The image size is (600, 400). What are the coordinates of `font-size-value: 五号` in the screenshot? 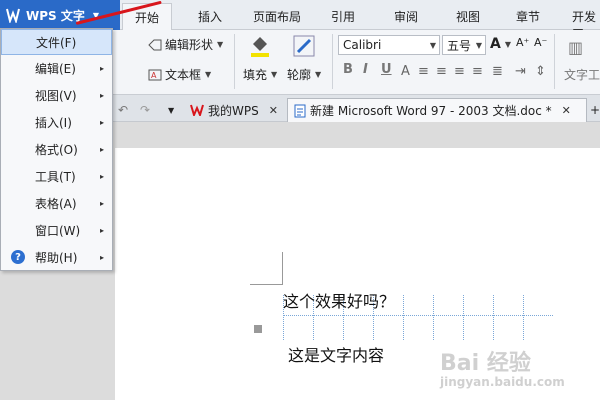 It's located at (459, 45).